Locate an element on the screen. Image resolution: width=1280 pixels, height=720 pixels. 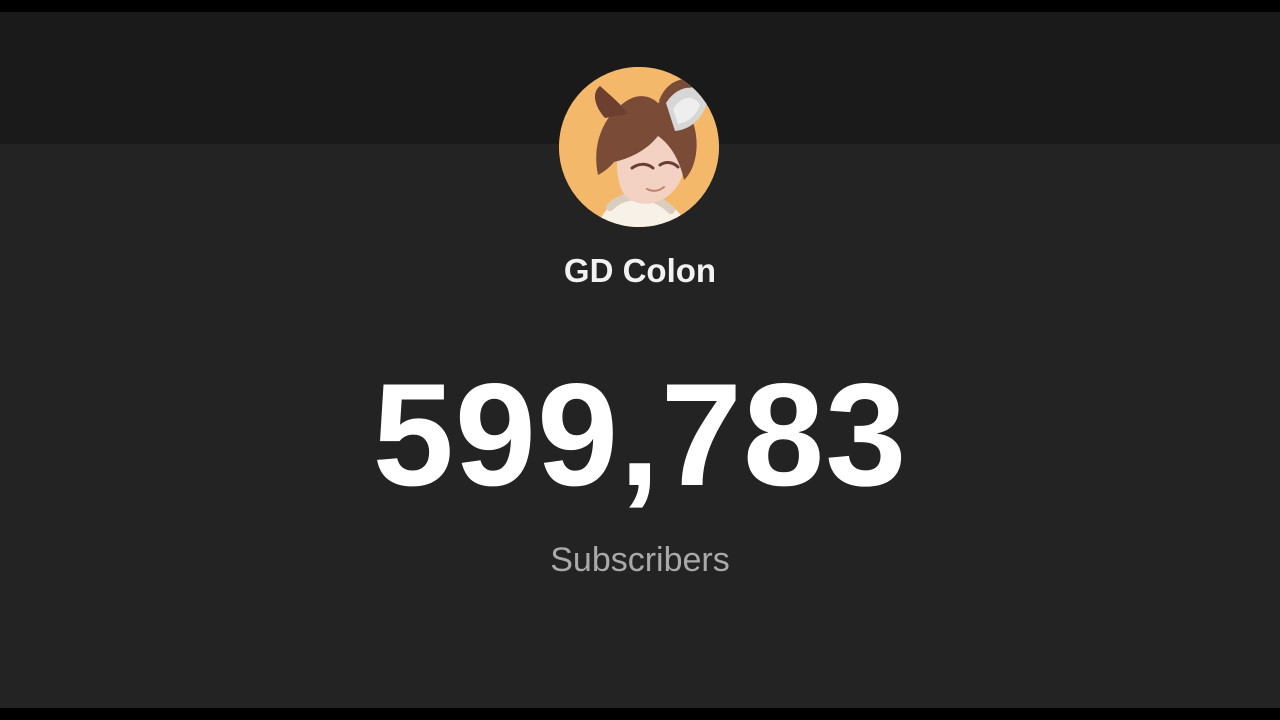
subscriber-count: 599,783 is located at coordinates (640, 434).